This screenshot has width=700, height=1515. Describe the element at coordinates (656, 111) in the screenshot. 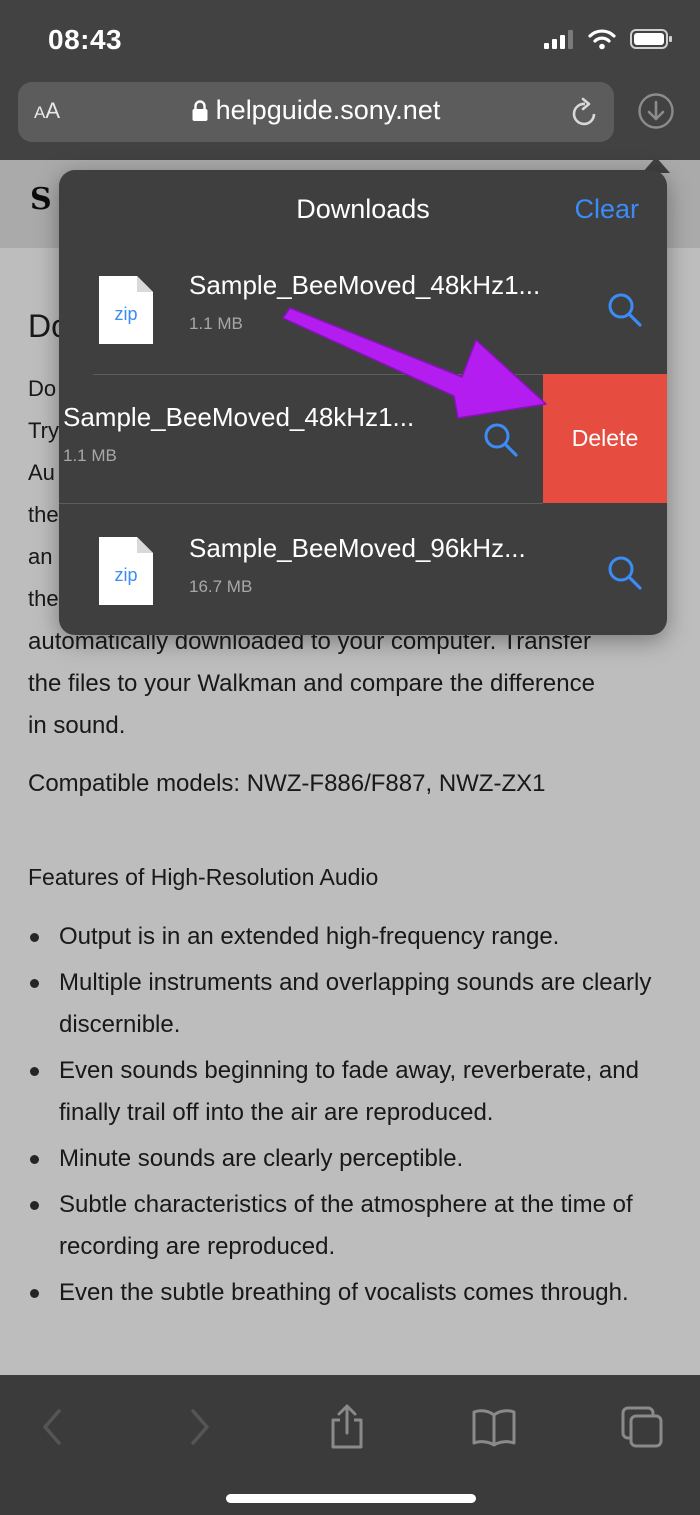

I see `downloads-icon` at that location.